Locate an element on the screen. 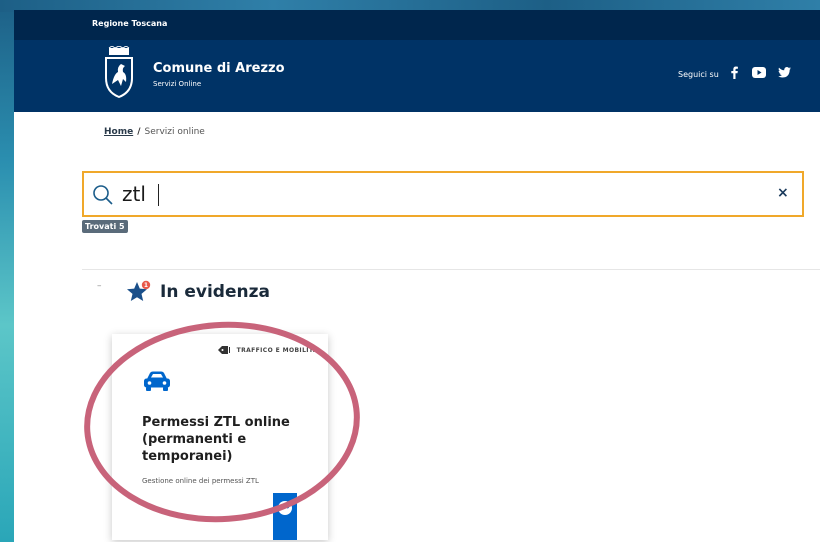  card-access-badge is located at coordinates (285, 516).